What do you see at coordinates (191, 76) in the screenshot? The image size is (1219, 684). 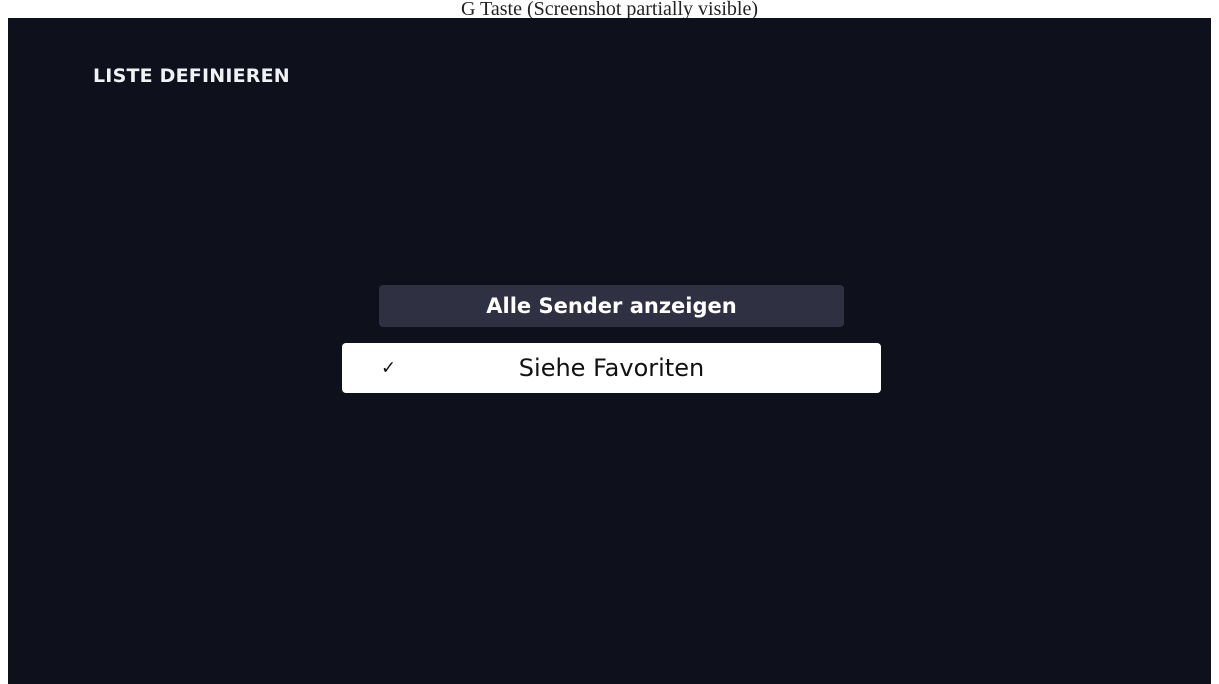 I see `page-title: LISTE DEFINIEREN` at bounding box center [191, 76].